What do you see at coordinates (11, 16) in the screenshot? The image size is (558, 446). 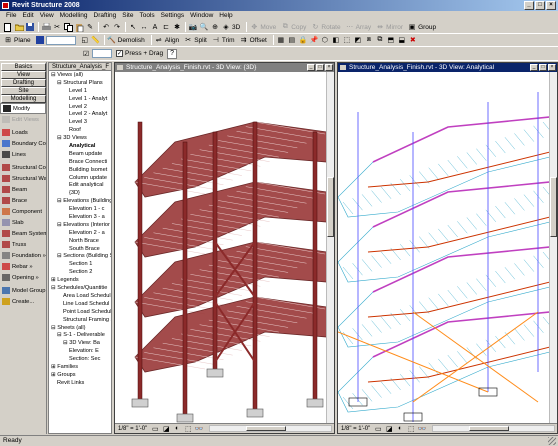 I see `menu-file: File` at bounding box center [11, 16].